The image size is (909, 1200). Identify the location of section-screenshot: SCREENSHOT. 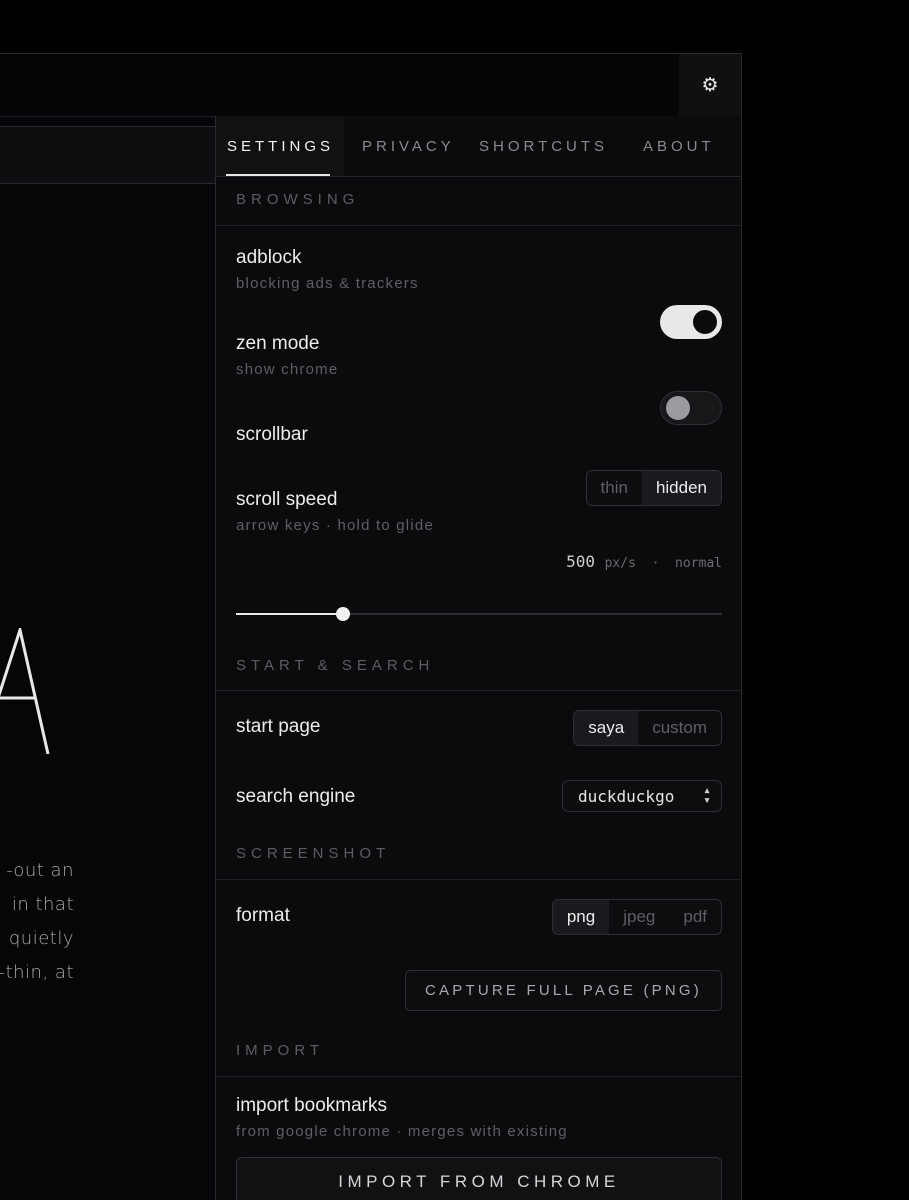
(313, 853).